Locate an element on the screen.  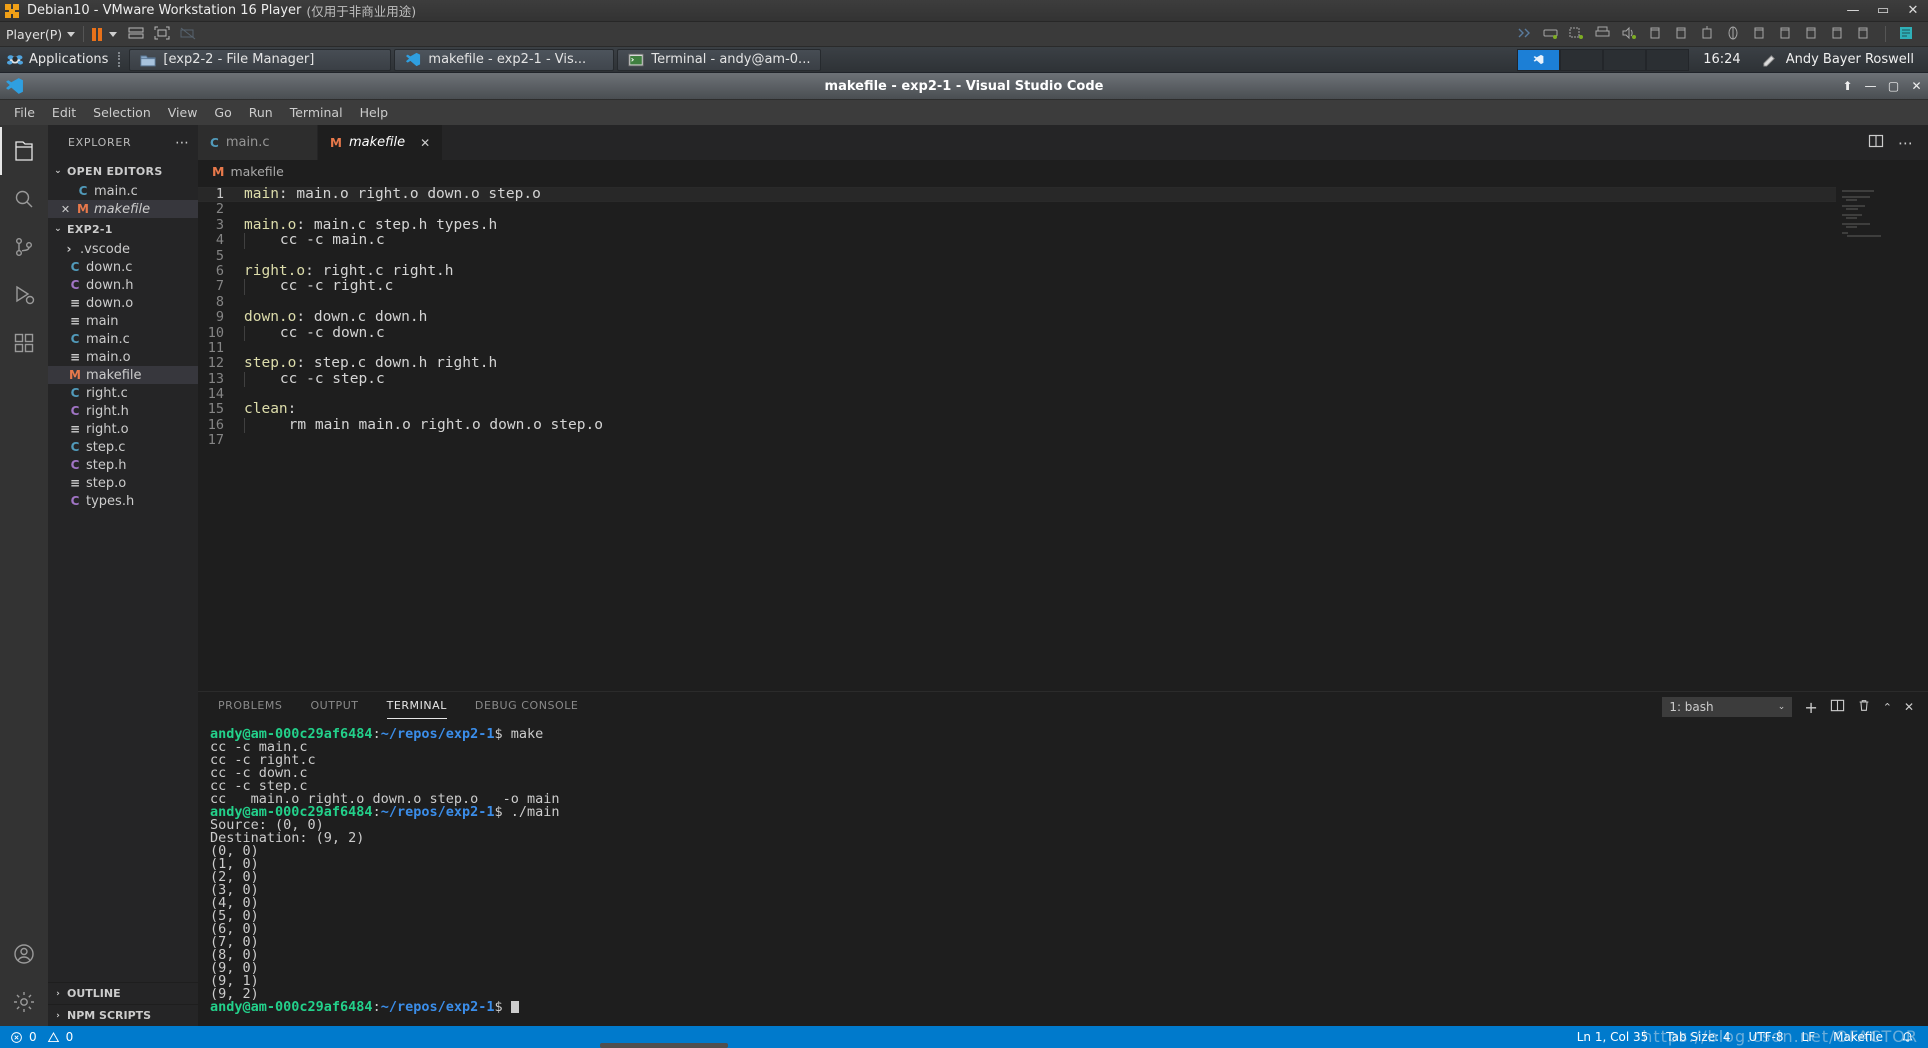
menu-help: Help is located at coordinates (374, 112).